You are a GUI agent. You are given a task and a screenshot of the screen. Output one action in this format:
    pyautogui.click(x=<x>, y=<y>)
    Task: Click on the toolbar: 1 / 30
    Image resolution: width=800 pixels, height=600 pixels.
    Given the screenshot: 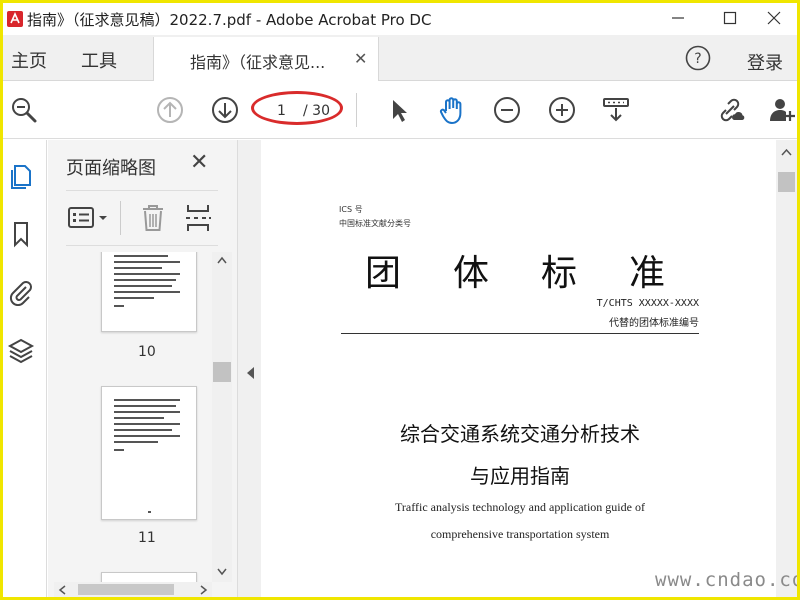 What is the action you would take?
    pyautogui.click(x=400, y=110)
    